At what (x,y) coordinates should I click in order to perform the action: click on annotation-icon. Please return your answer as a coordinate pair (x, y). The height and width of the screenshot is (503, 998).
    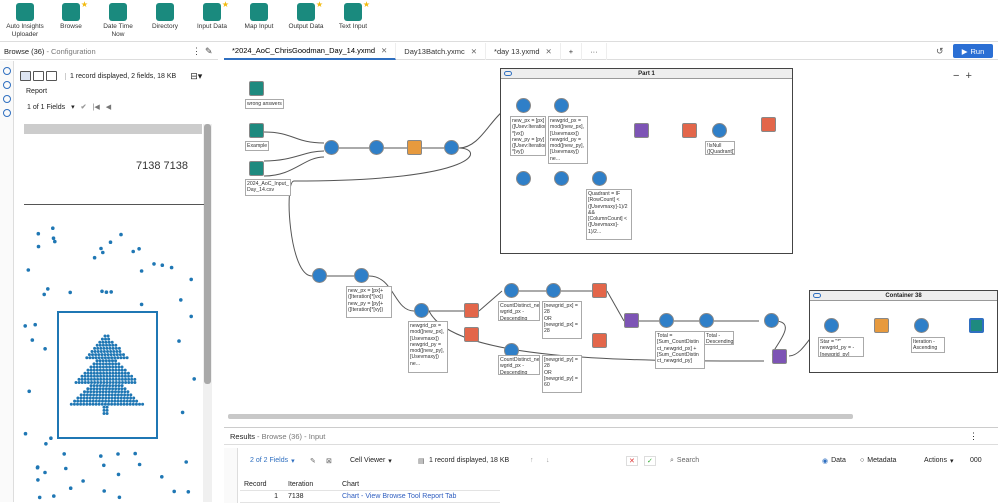
    Looking at the image, I should click on (6, 85).